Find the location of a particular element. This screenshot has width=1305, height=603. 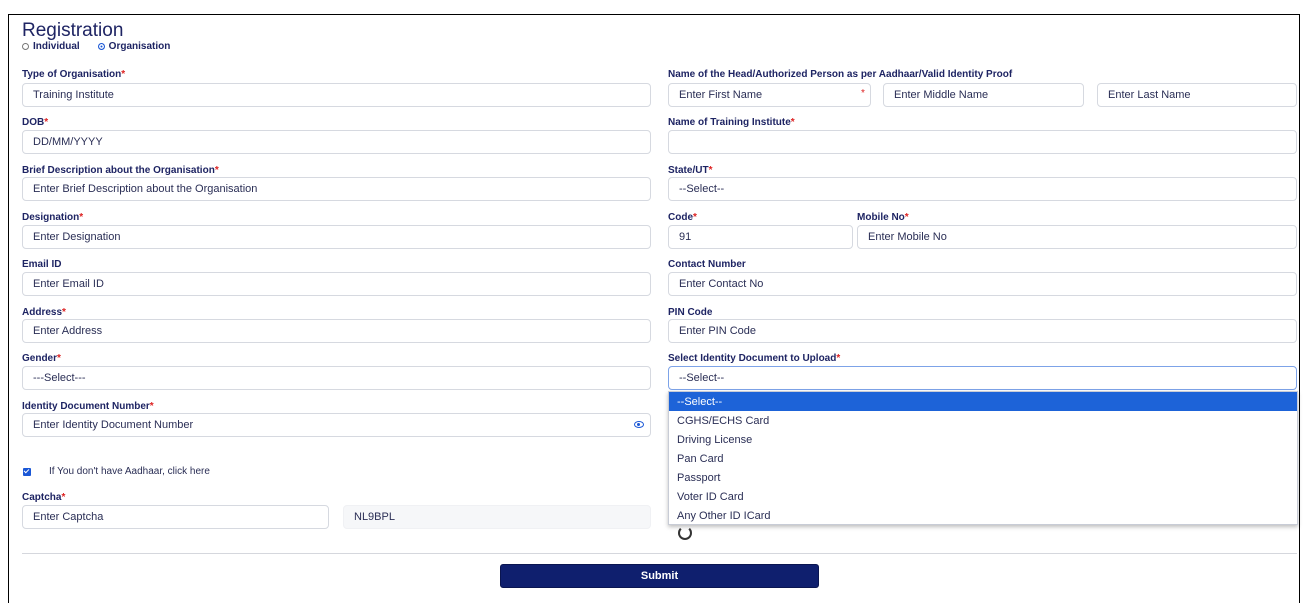

identity-document-number-input: Enter Identity Document Number is located at coordinates (336, 425).